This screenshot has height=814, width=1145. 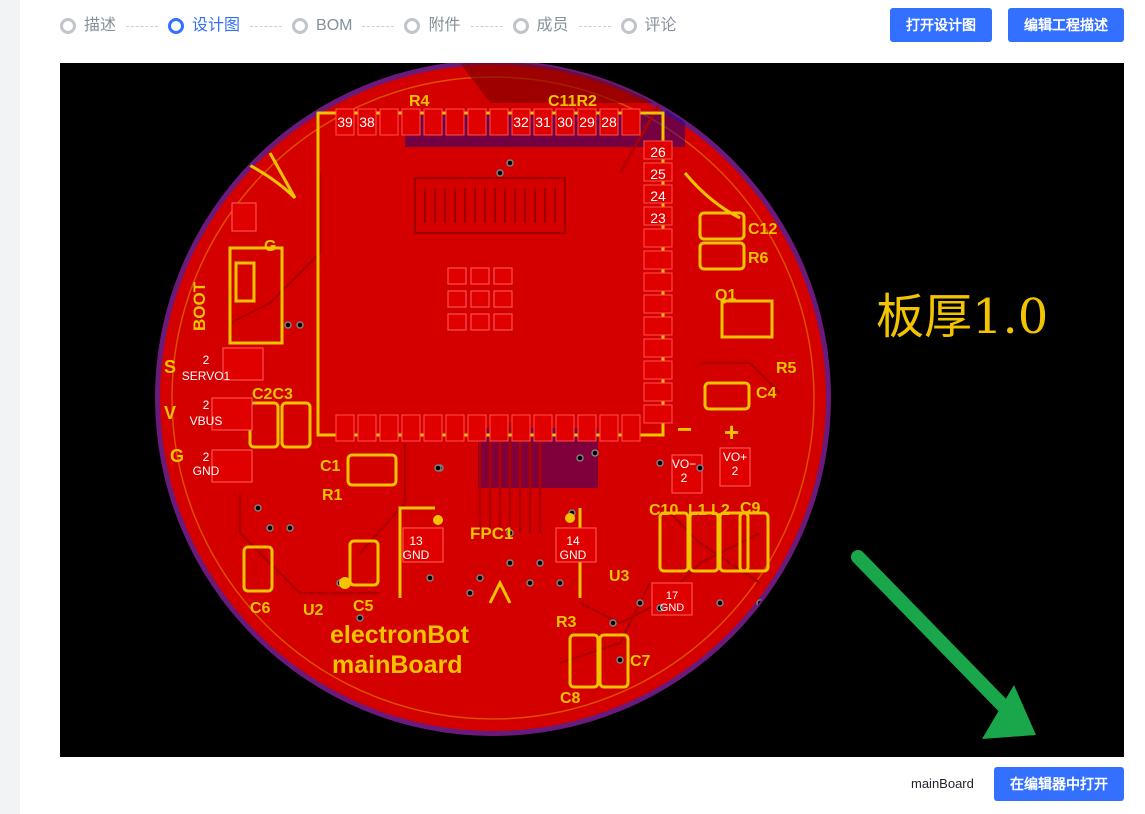 I want to click on step-label: 成员, so click(x=552, y=25).